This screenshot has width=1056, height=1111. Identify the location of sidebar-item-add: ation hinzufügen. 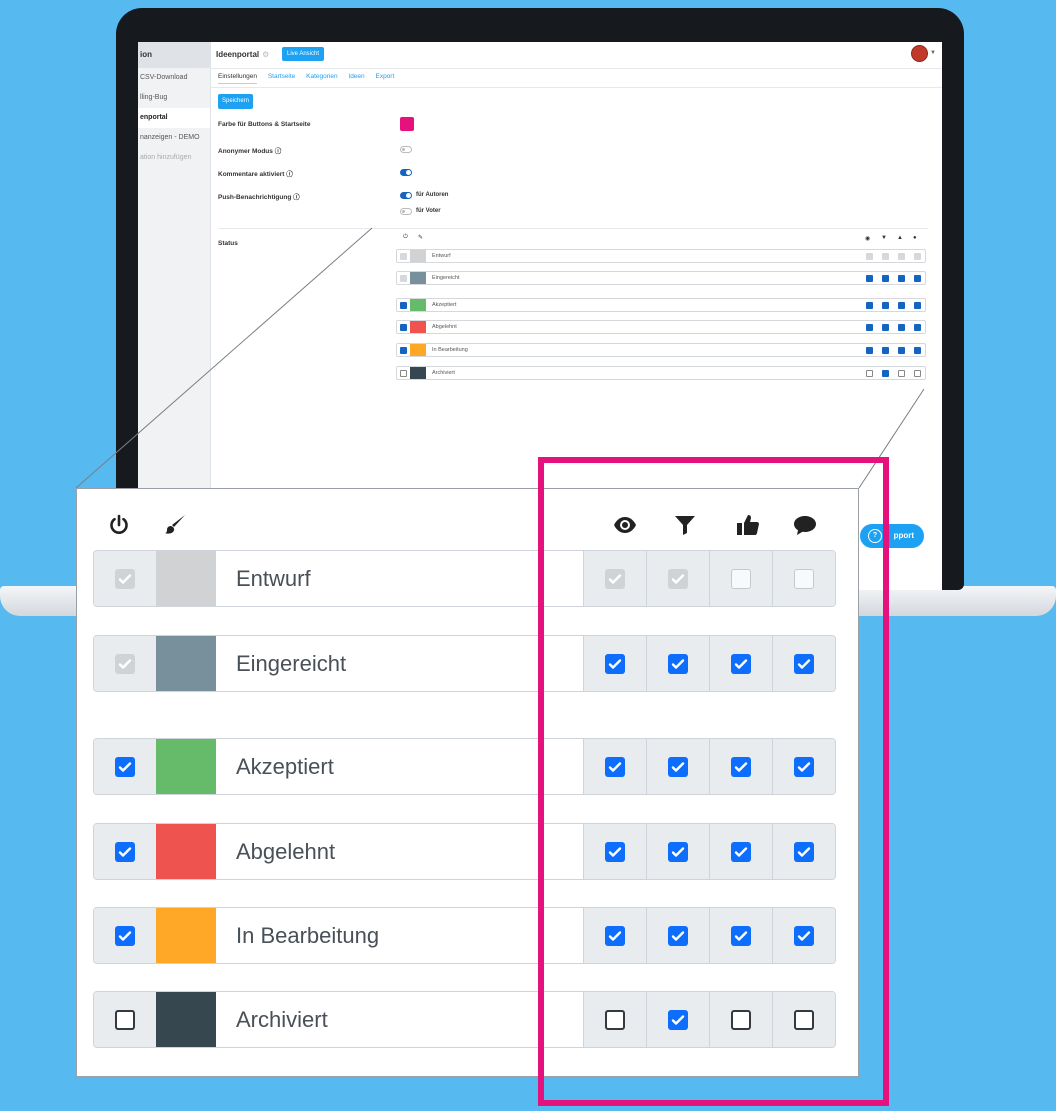
(174, 158).